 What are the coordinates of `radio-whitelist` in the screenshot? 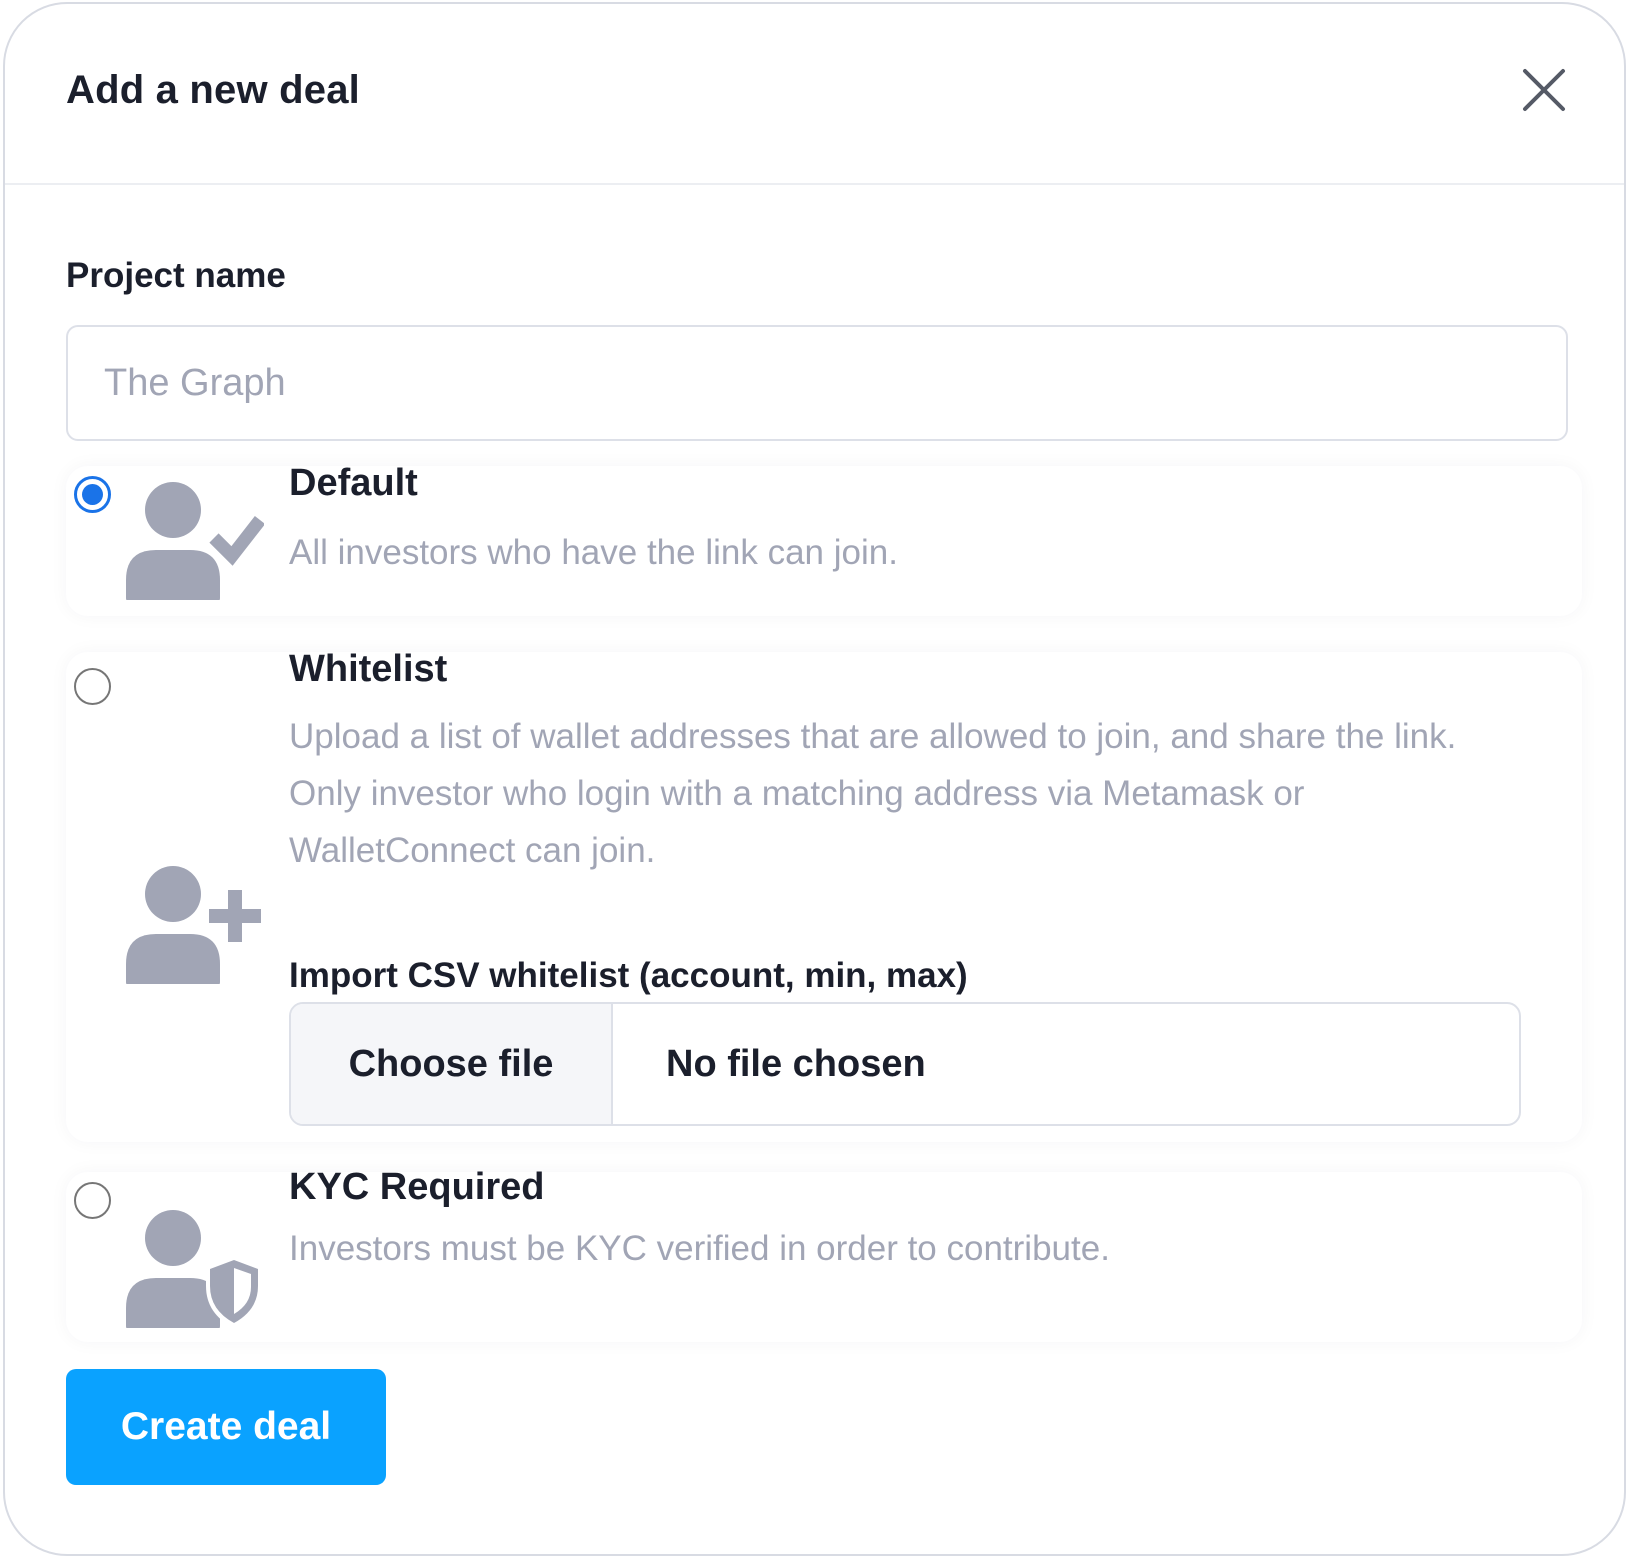 It's located at (92, 686).